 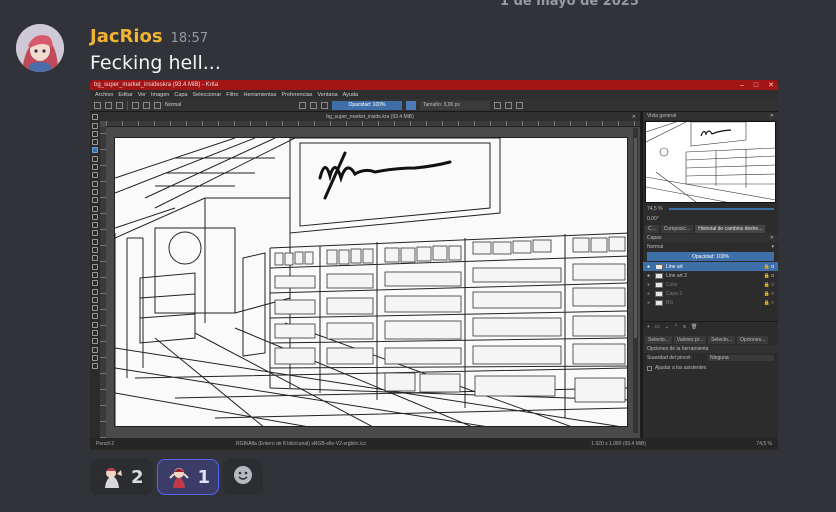 I want to click on ellipse-select-tool-icon, so click(x=95, y=316).